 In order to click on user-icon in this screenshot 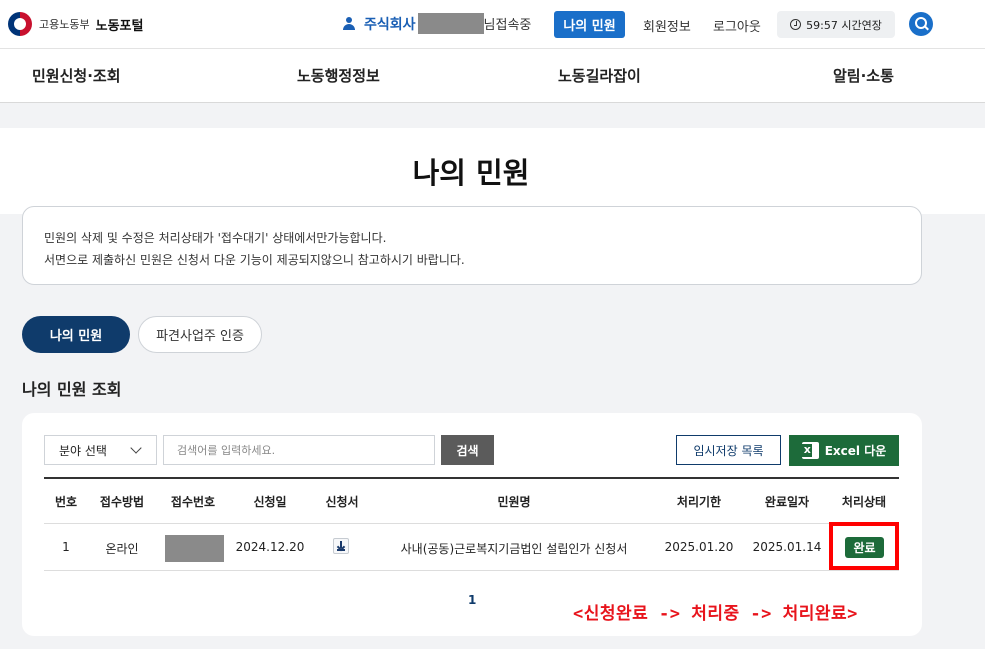, I will do `click(349, 23)`.